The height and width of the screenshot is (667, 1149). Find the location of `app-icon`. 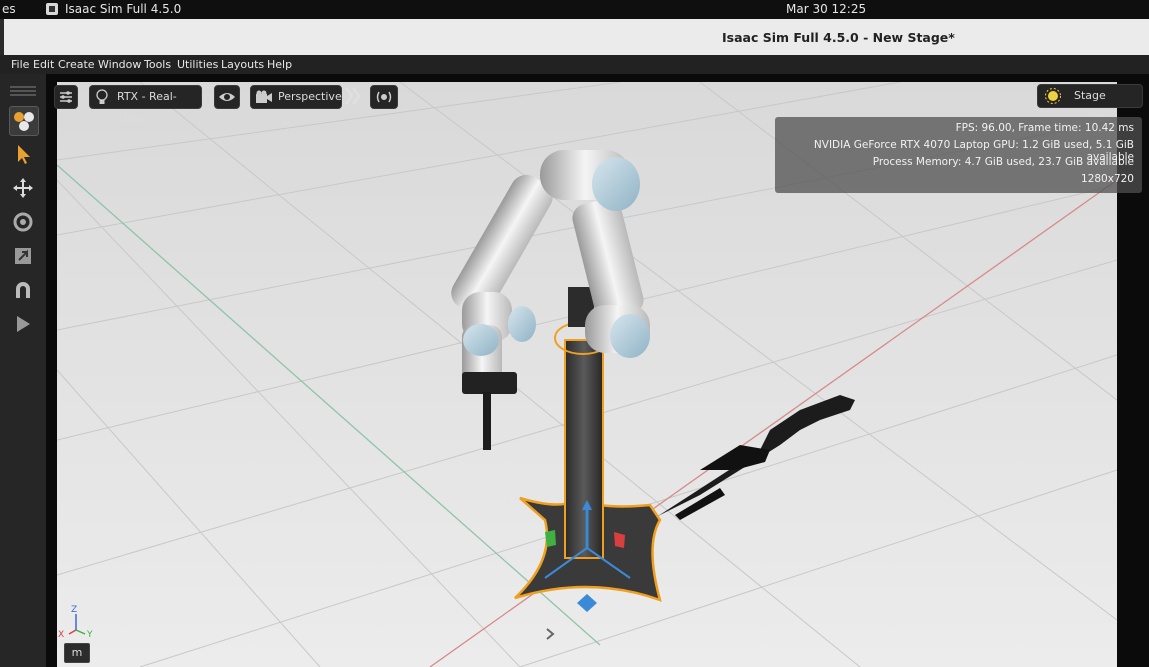

app-icon is located at coordinates (52, 9).